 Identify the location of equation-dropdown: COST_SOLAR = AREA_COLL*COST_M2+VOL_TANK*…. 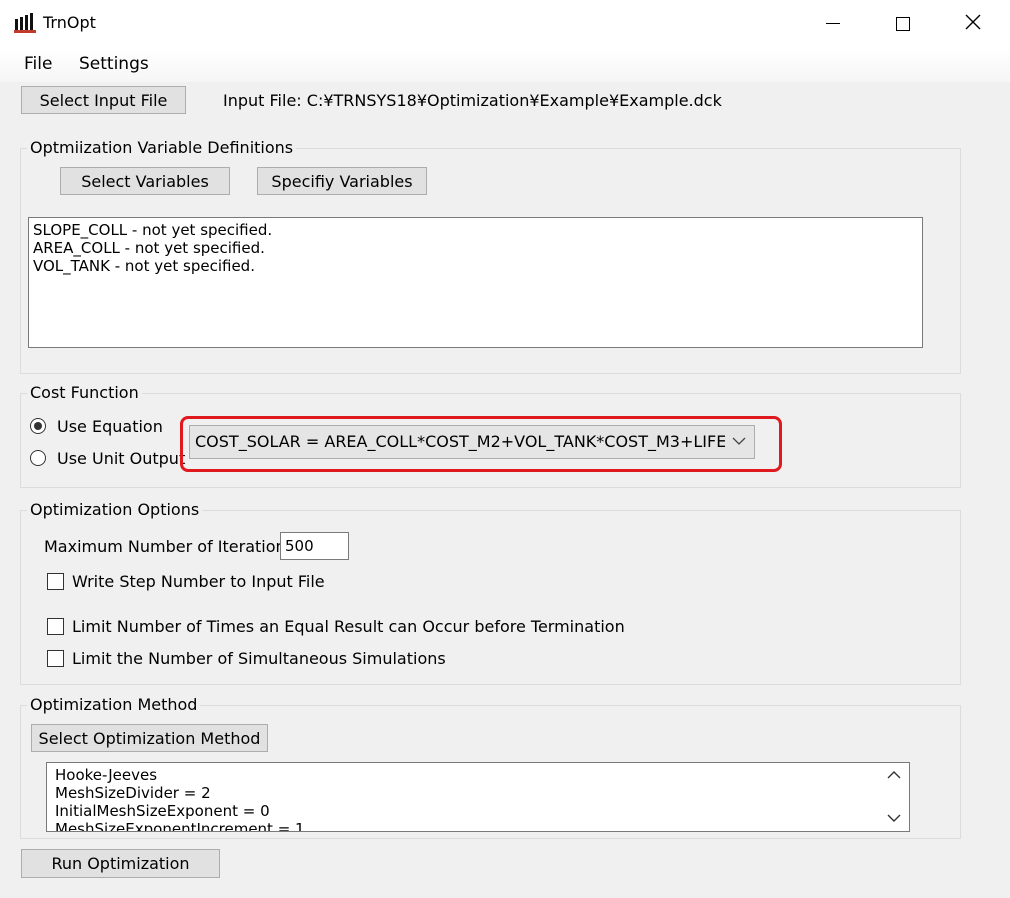
(472, 442).